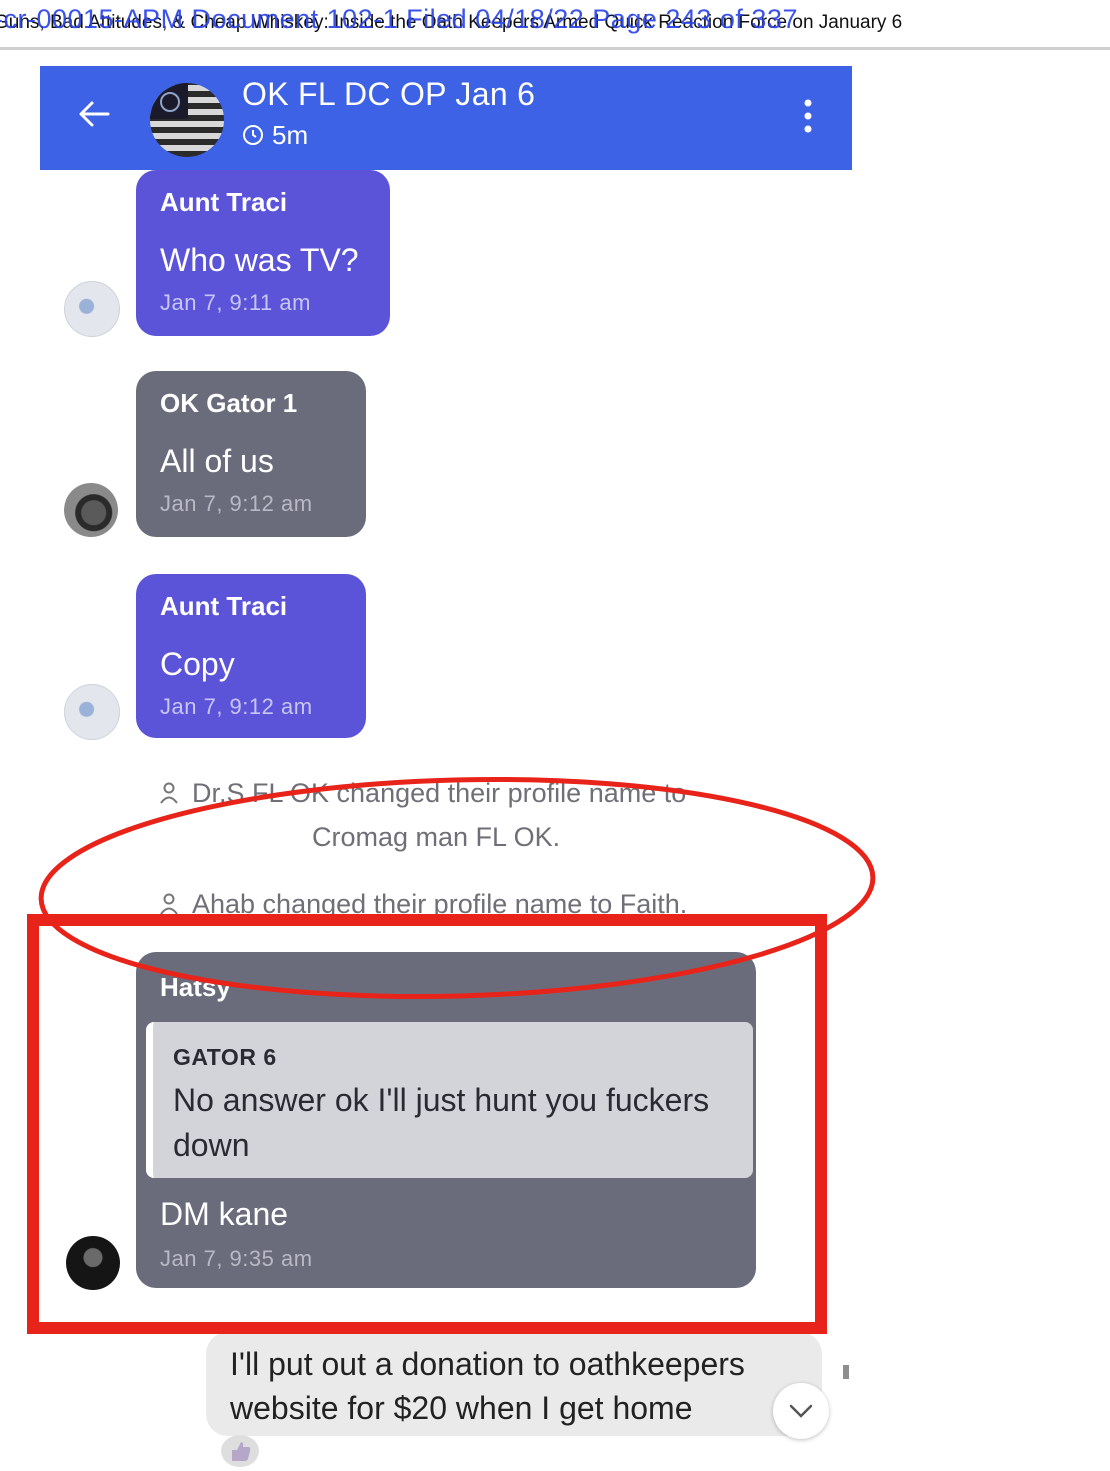 The width and height of the screenshot is (1110, 1471). Describe the element at coordinates (225, 1057) in the screenshot. I see `quote-author: GATOR 6` at that location.